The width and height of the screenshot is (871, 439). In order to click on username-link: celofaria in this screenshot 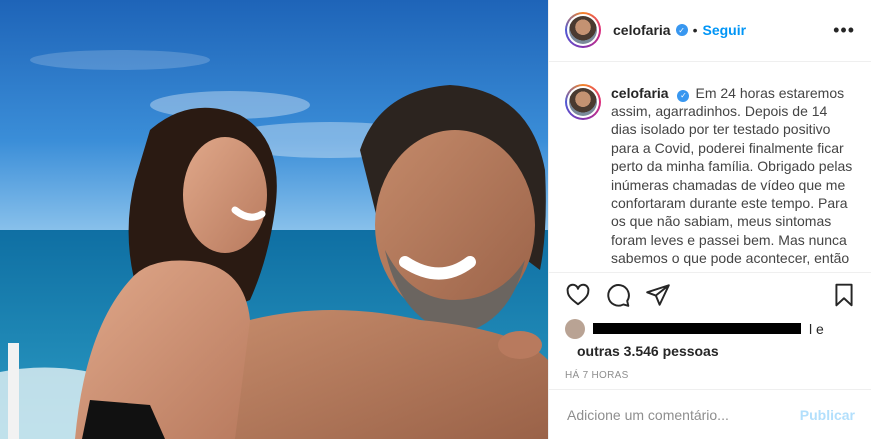, I will do `click(642, 30)`.